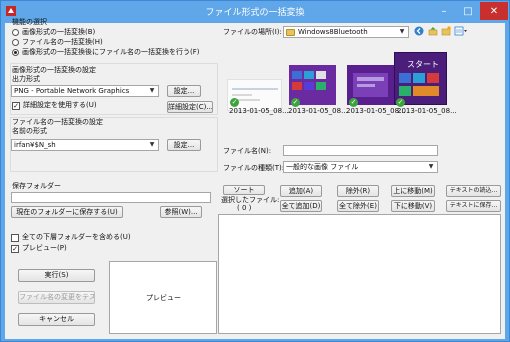 The height and width of the screenshot is (342, 510). What do you see at coordinates (461, 31) in the screenshot?
I see `view-menu-icon` at bounding box center [461, 31].